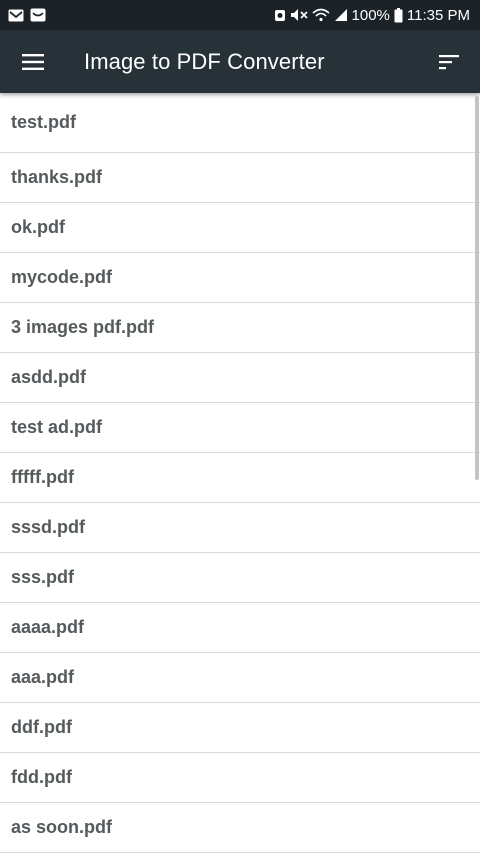  I want to click on navigation-menu-button, so click(33, 62).